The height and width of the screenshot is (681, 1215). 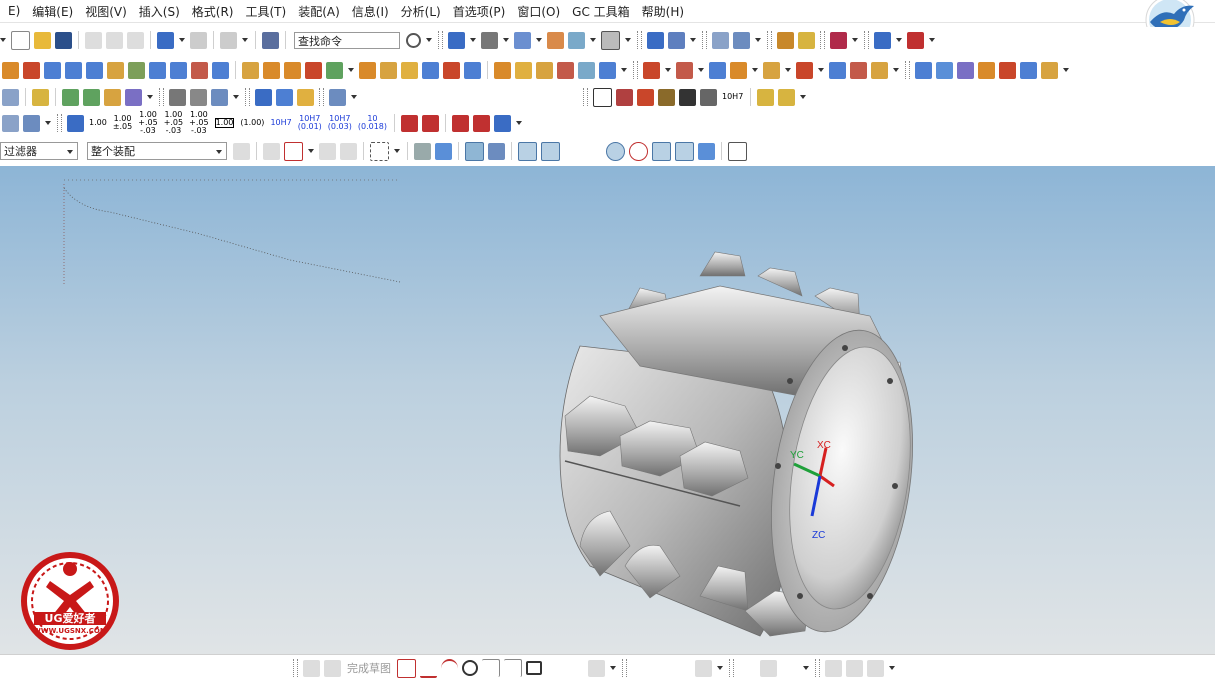 I want to click on tolerance-basic: 1.00, so click(x=224, y=123).